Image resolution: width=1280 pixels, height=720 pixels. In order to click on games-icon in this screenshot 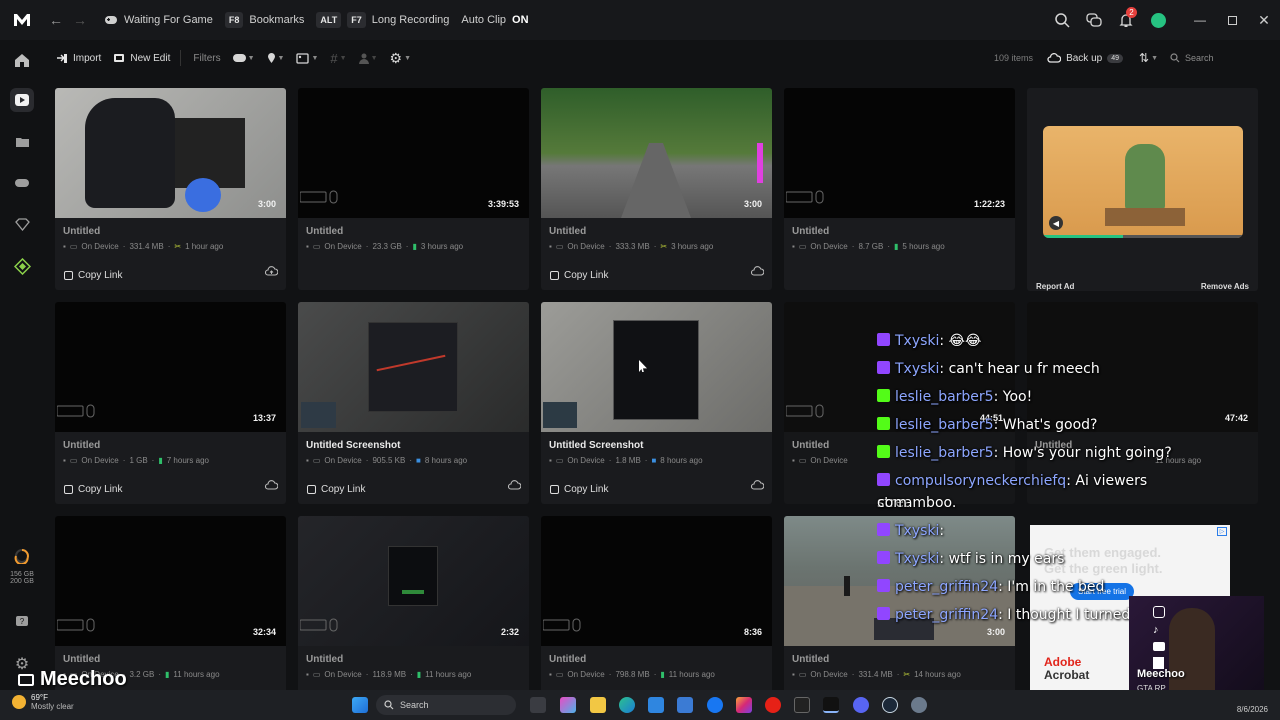, I will do `click(22, 183)`.